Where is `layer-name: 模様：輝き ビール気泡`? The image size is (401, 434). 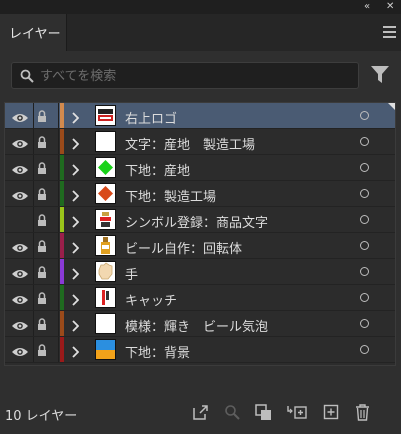 layer-name: 模様：輝き ビール気泡 is located at coordinates (196, 325).